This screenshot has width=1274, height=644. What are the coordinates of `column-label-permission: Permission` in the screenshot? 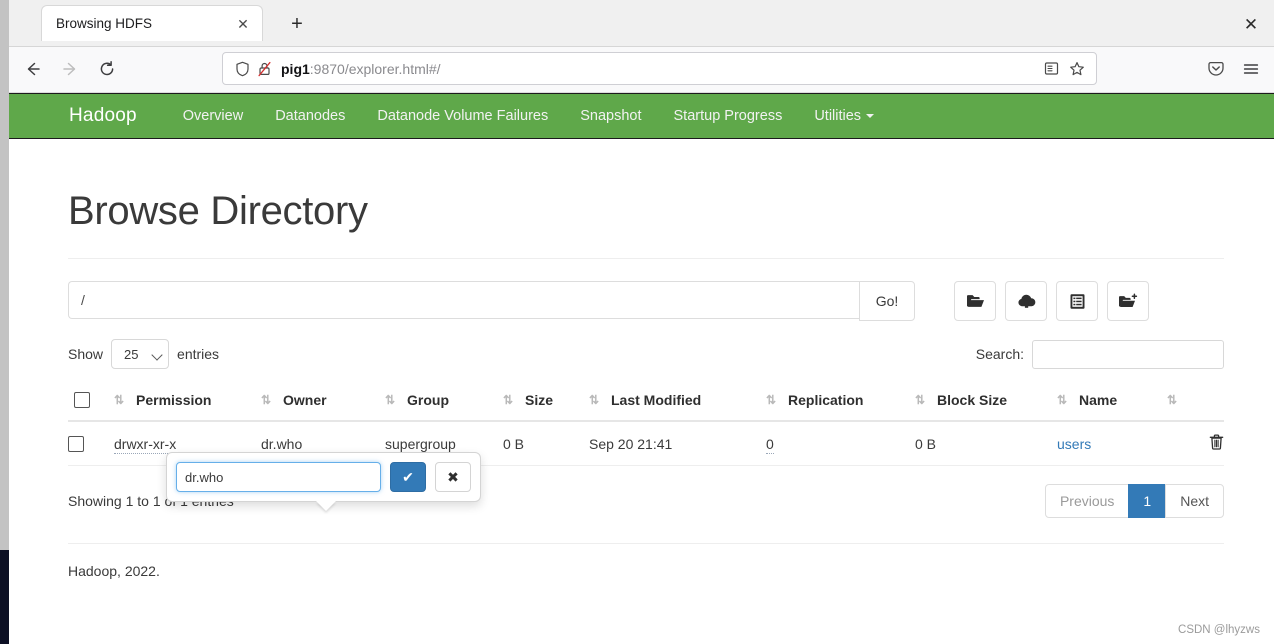 It's located at (174, 399).